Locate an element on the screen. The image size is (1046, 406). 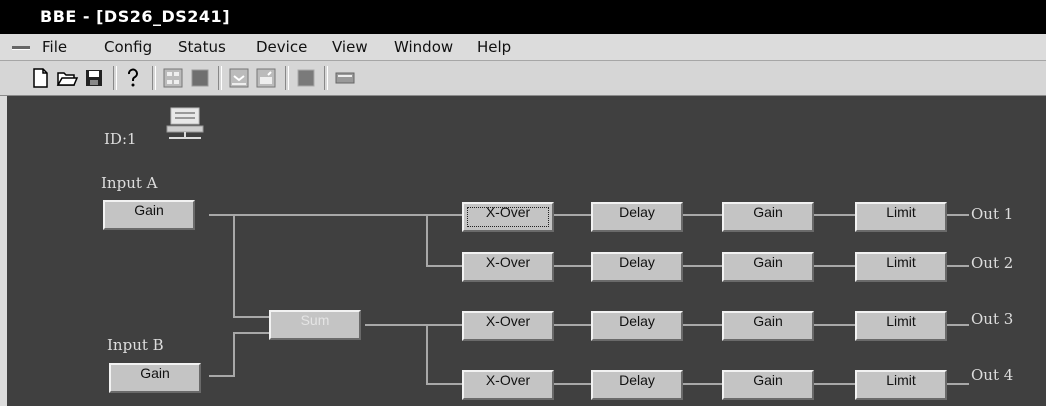
input-b-label: Input B is located at coordinates (135, 345).